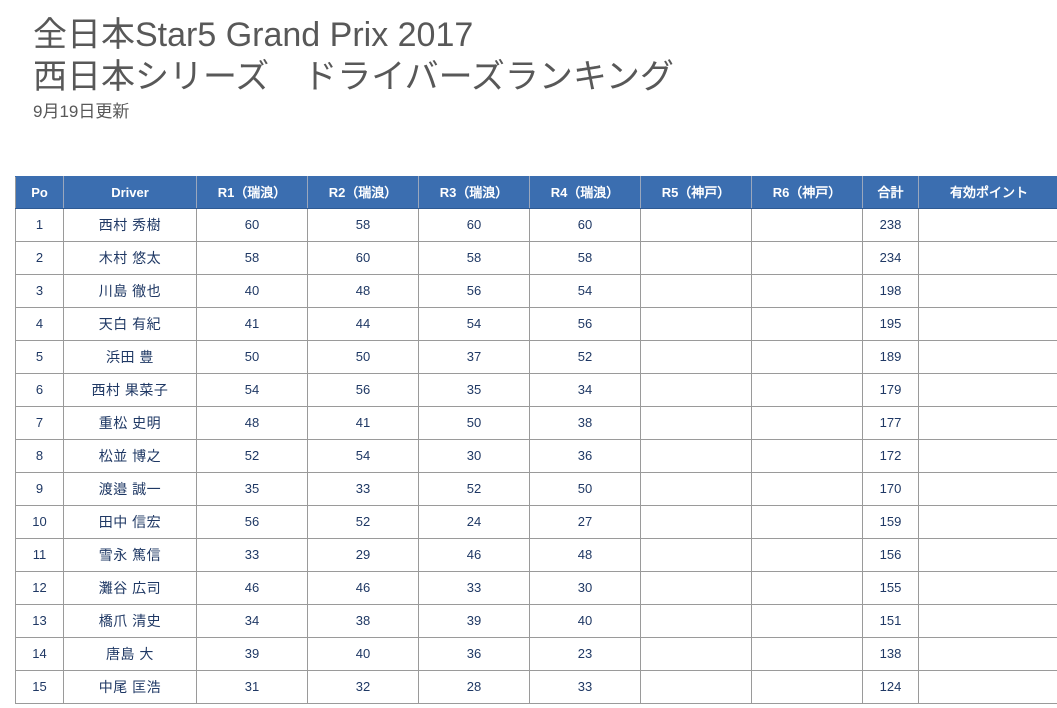 The width and height of the screenshot is (1057, 708). I want to click on cell-round-1-points: 48, so click(252, 423).